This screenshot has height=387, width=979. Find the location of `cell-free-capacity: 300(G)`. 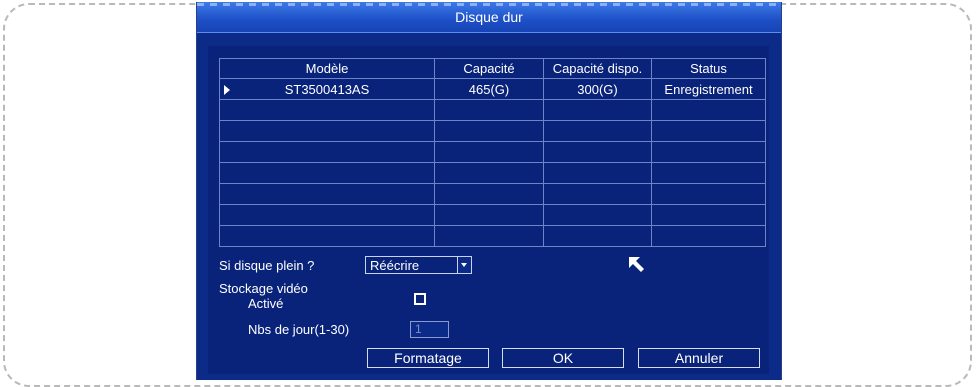

cell-free-capacity: 300(G) is located at coordinates (597, 89).